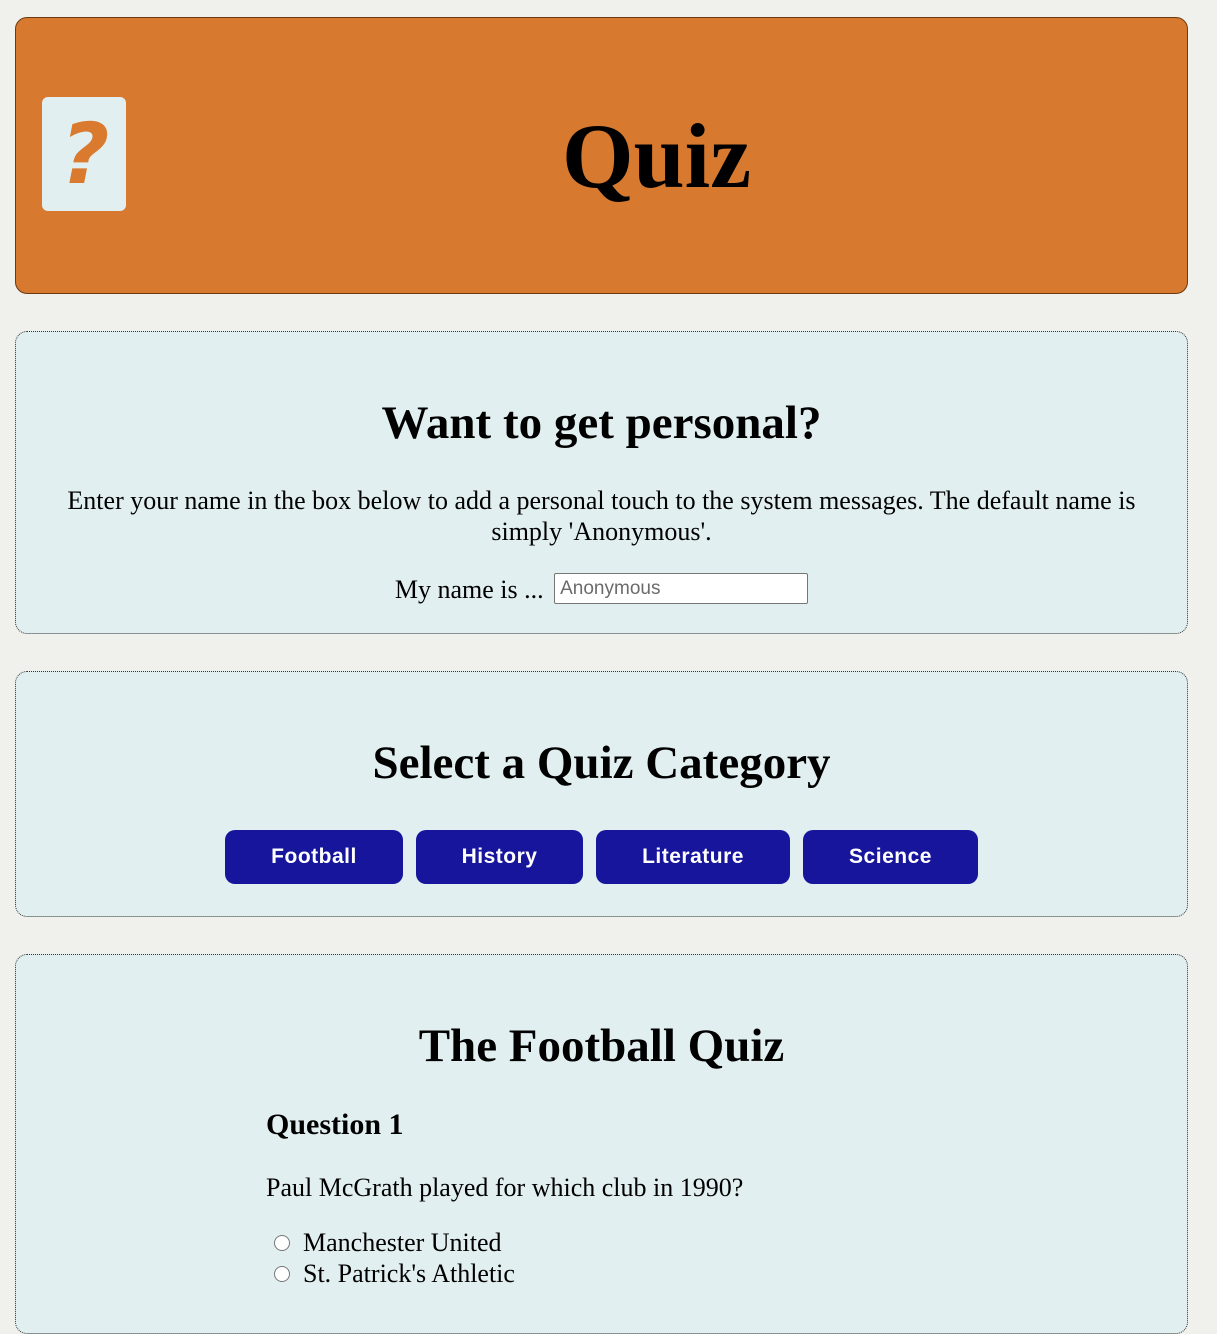 Image resolution: width=1217 pixels, height=1334 pixels. Describe the element at coordinates (693, 857) in the screenshot. I see `category-button-literature: Literature` at that location.